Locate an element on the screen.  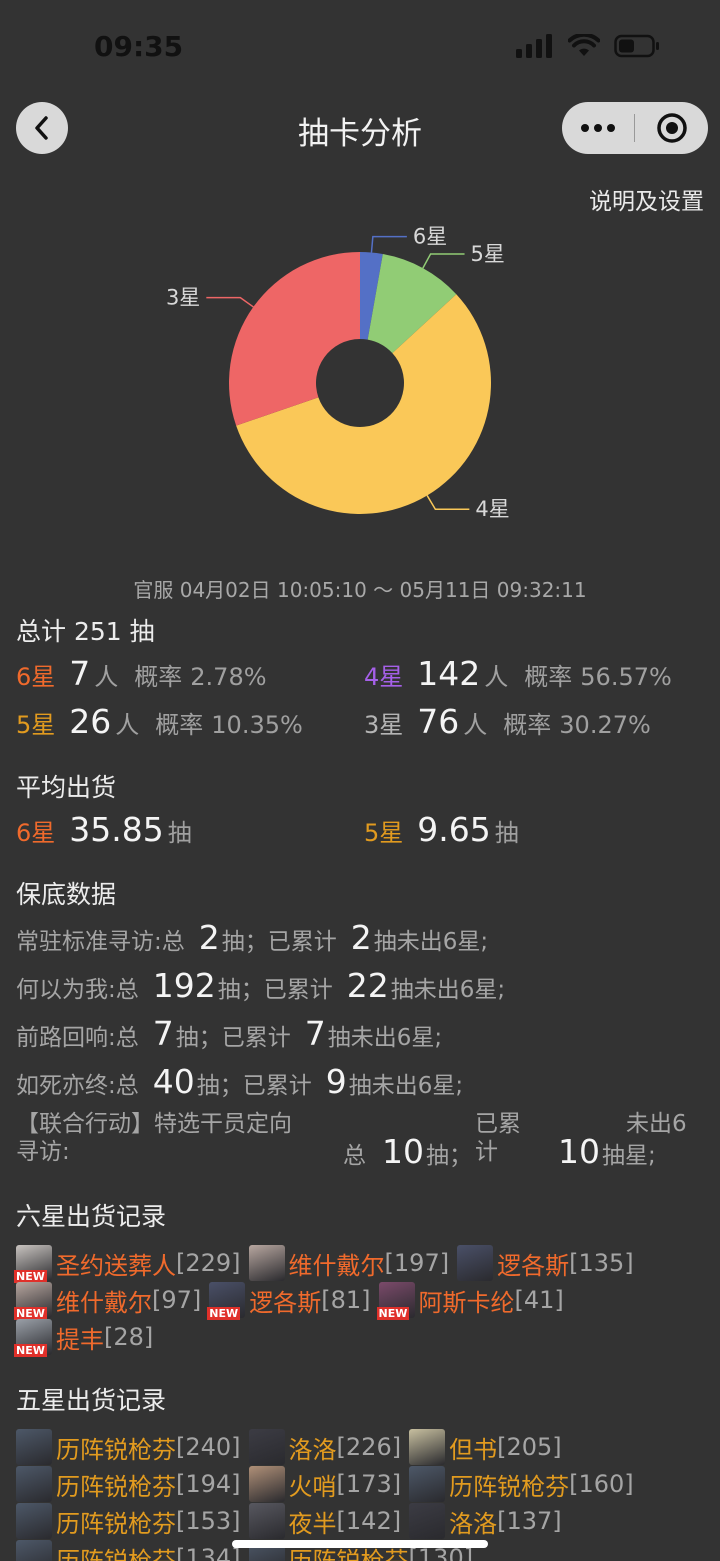
record-item: 洛洛 [226] is located at coordinates (324, 1447).